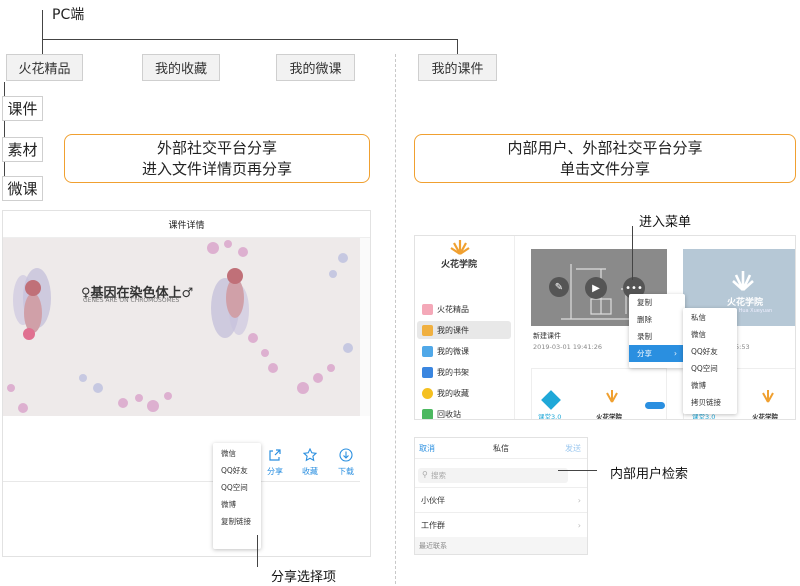  Describe the element at coordinates (453, 351) in the screenshot. I see `sidebar-item-label: 我的微课` at that location.